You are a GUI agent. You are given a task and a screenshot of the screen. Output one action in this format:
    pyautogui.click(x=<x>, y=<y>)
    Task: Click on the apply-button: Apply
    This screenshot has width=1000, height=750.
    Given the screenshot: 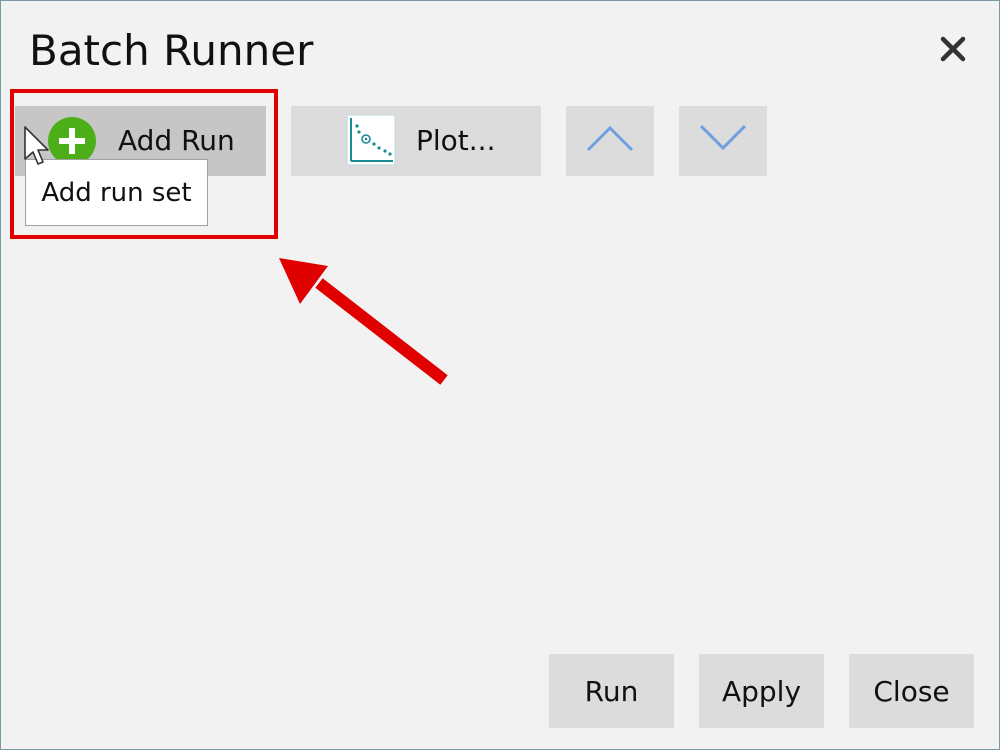 What is the action you would take?
    pyautogui.click(x=761, y=691)
    